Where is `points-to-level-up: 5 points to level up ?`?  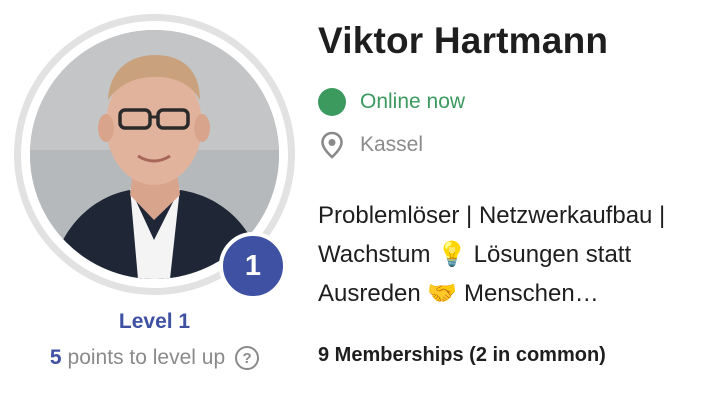 points-to-level-up: 5 points to level up ? is located at coordinates (154, 358).